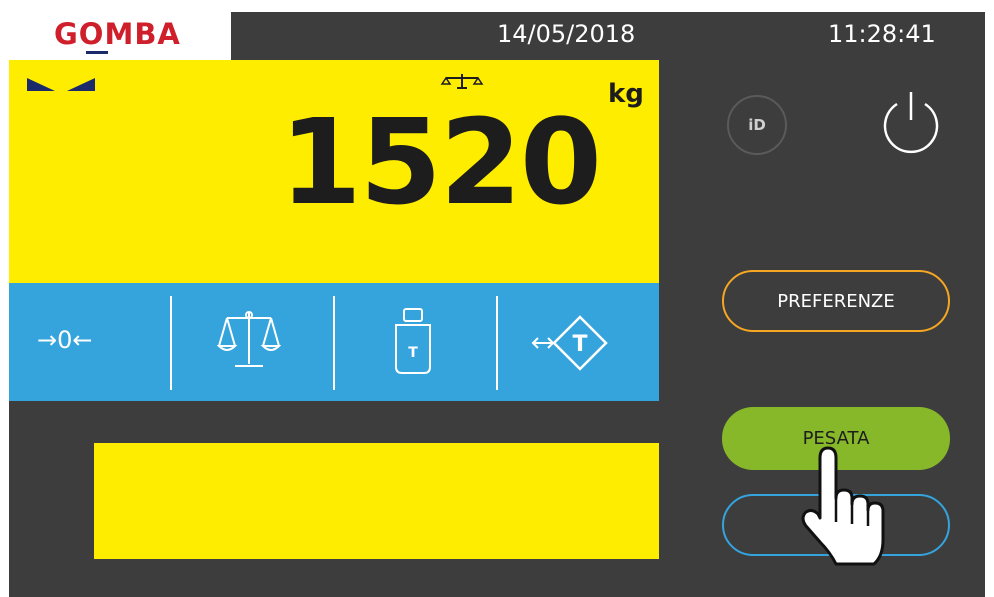 The height and width of the screenshot is (597, 994). I want to click on preferences-button: PREFERENZE, so click(836, 301).